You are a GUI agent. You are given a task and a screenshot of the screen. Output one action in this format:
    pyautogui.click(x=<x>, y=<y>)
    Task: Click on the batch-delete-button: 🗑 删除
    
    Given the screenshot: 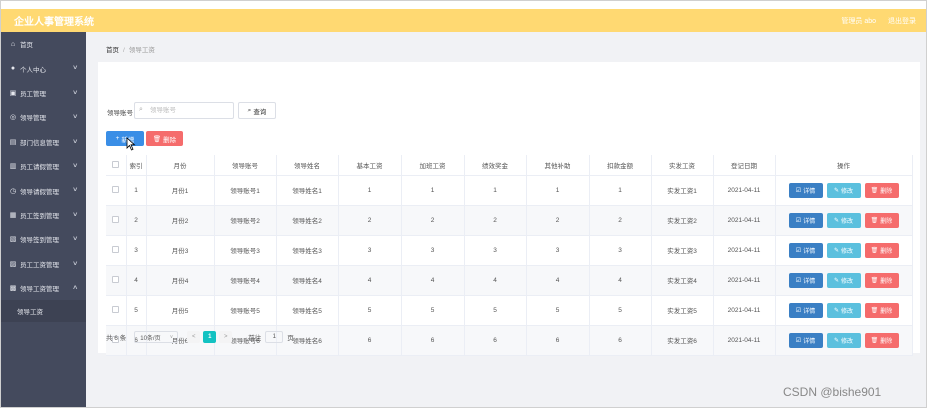 What is the action you would take?
    pyautogui.click(x=164, y=138)
    